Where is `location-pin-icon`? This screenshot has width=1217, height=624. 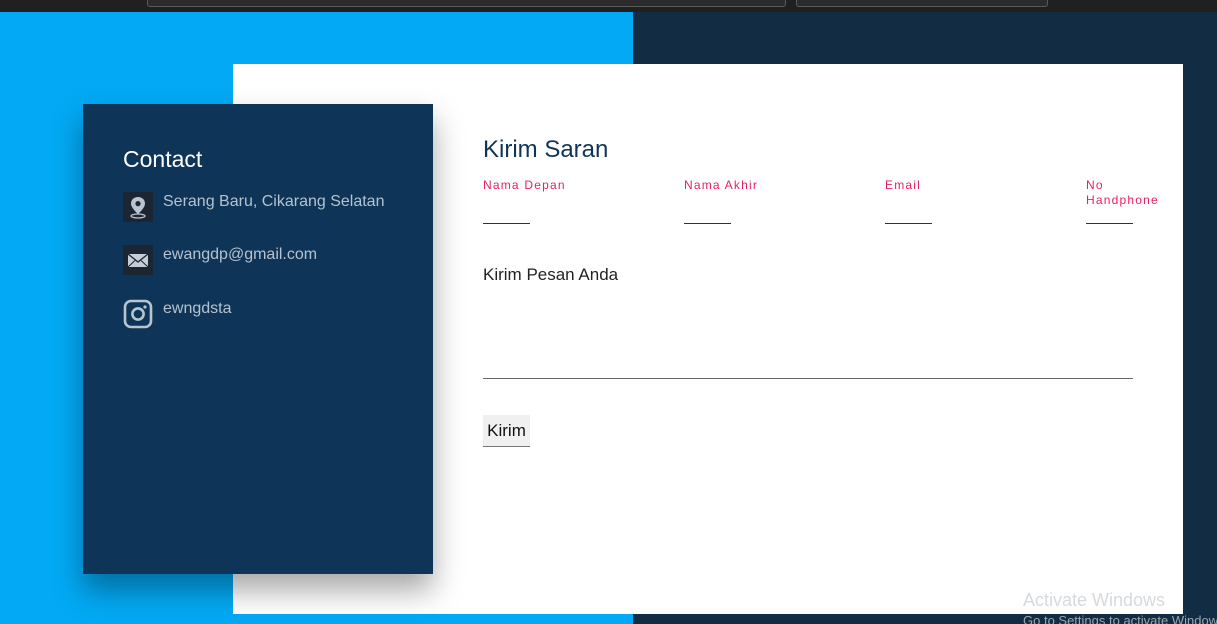
location-pin-icon is located at coordinates (138, 207).